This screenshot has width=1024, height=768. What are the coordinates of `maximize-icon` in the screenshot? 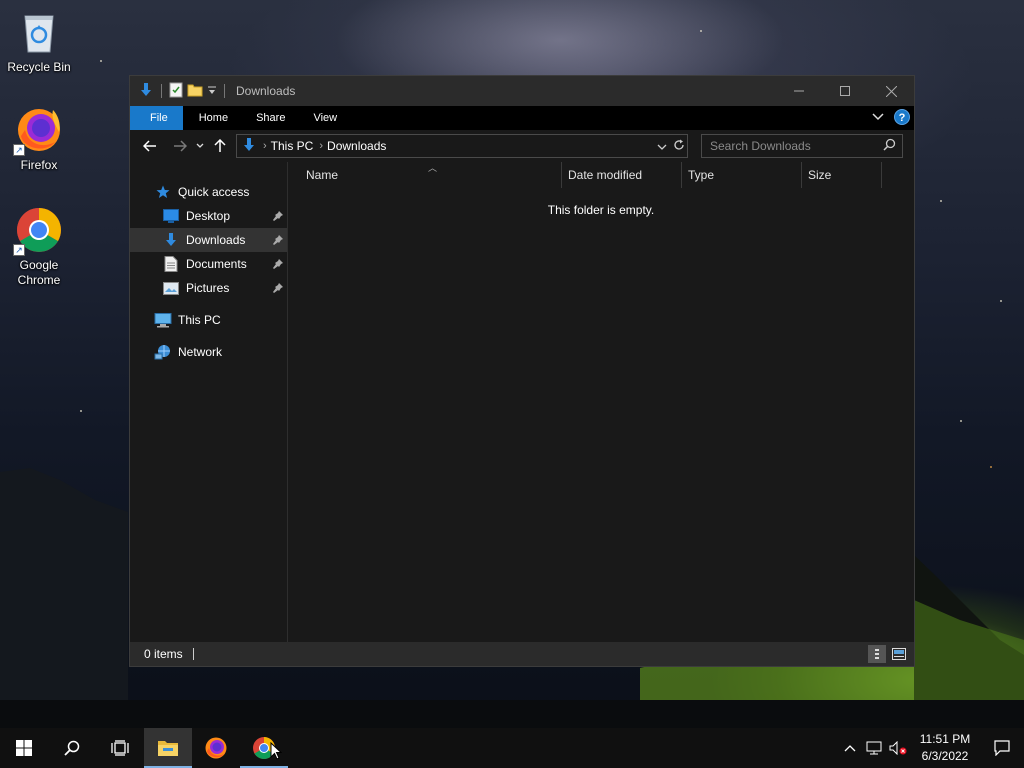 It's located at (845, 91).